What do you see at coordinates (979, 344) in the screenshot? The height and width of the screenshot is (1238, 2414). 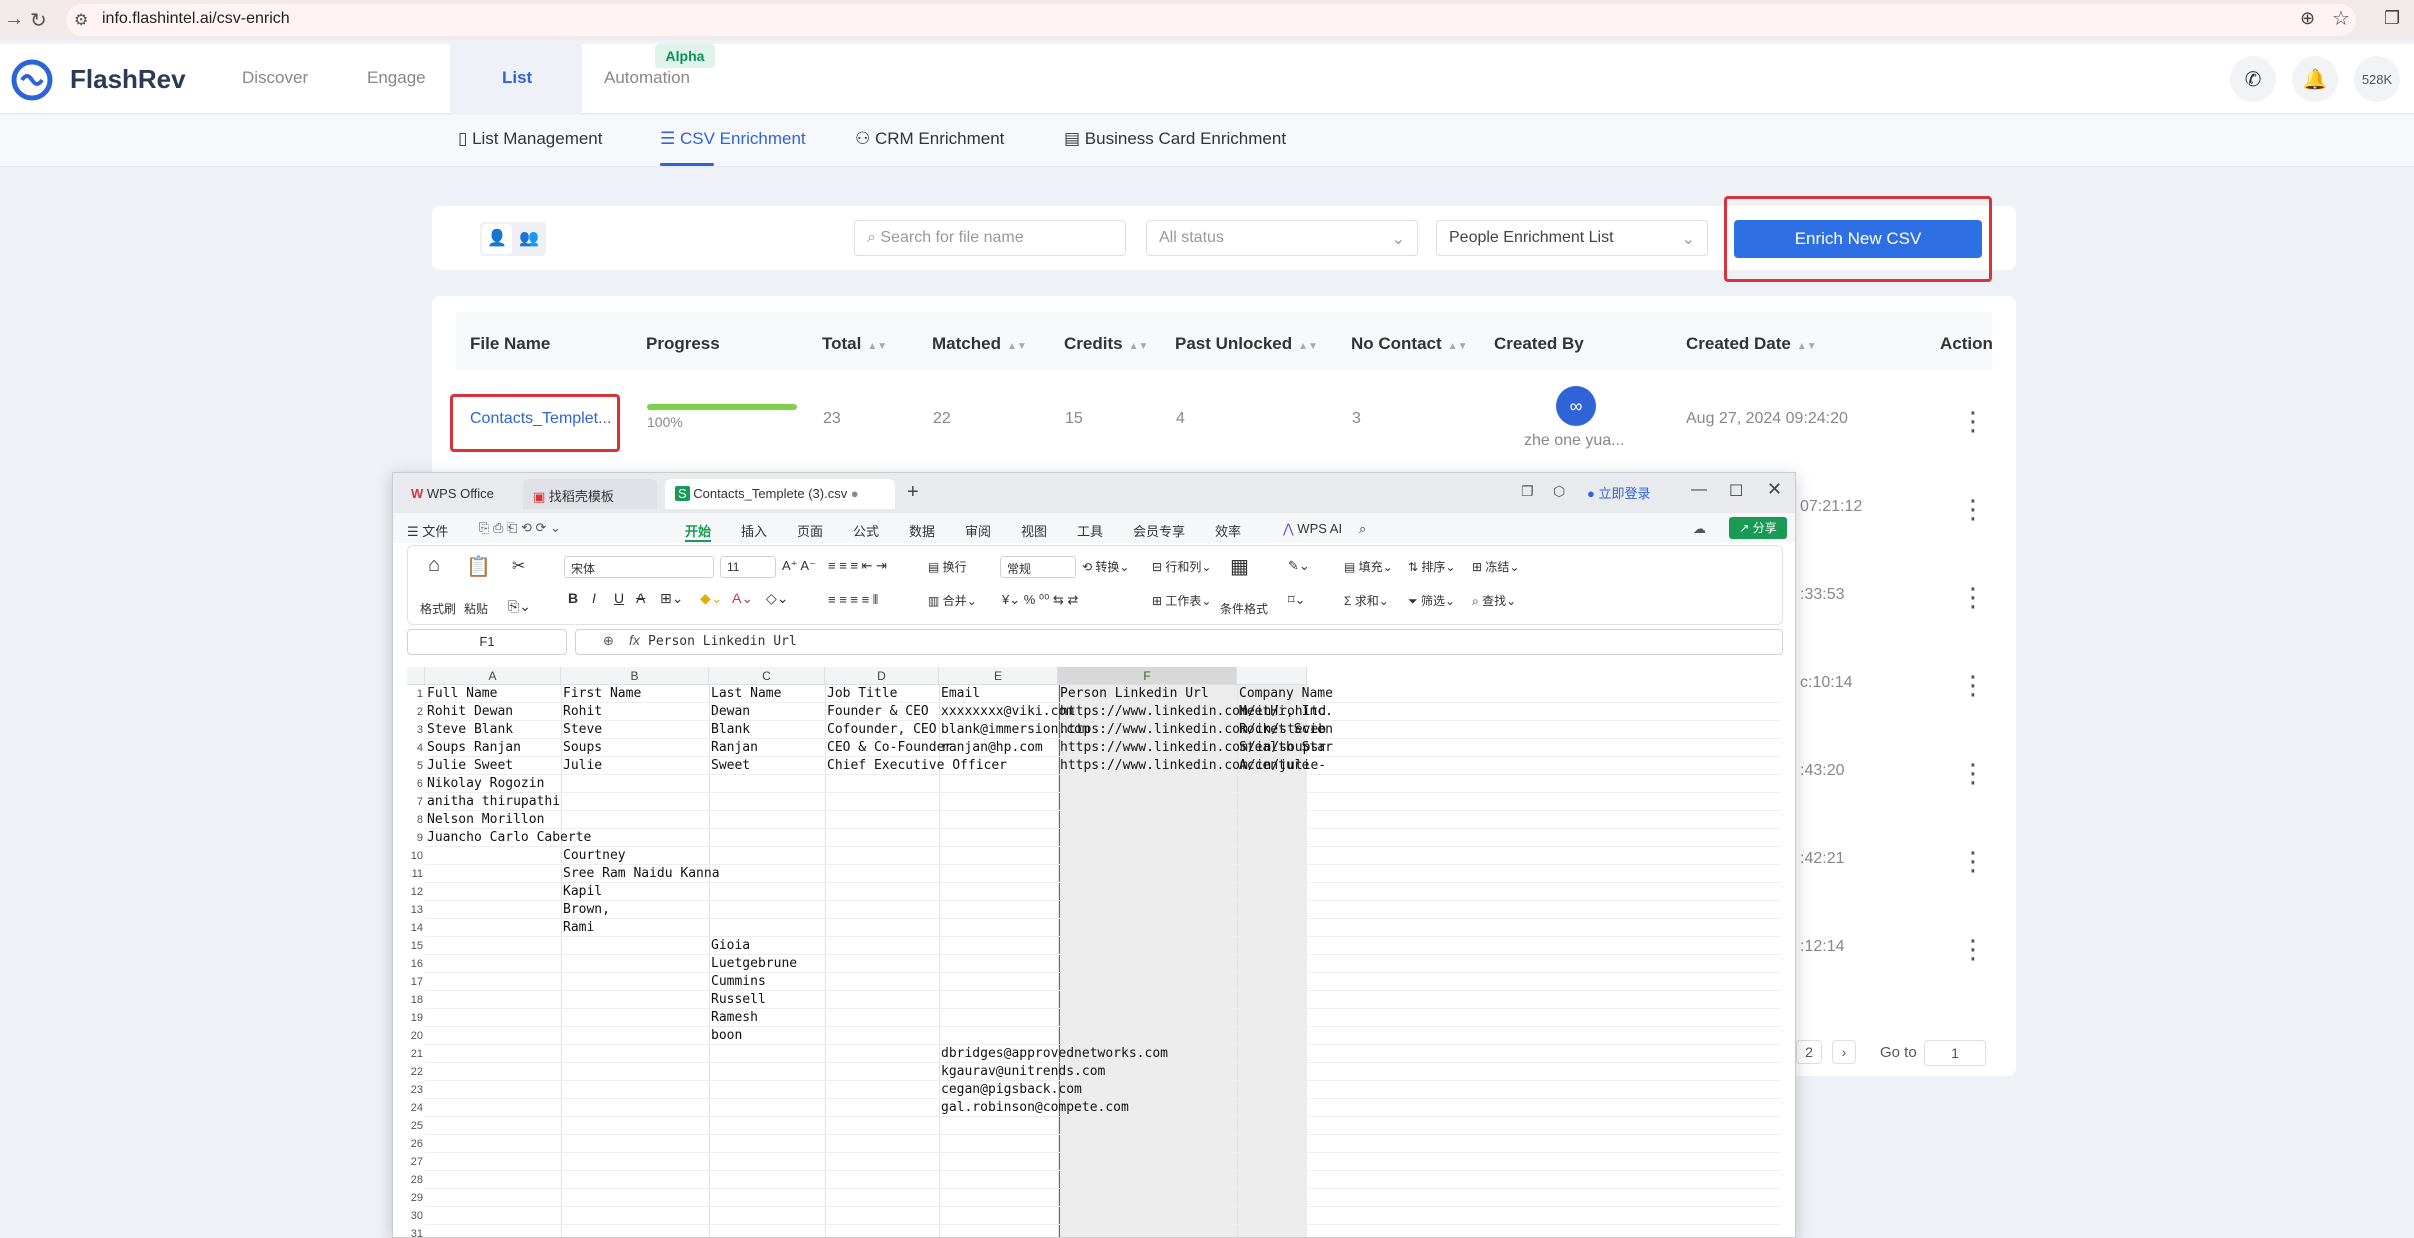 I see `col-matched: Matched ▲▼` at bounding box center [979, 344].